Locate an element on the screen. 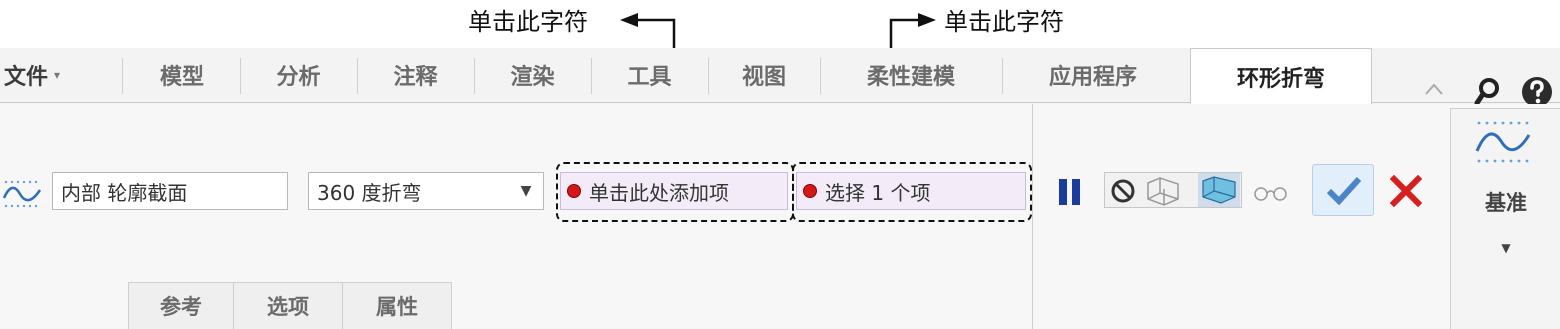  profile-type-field: 内部 轮廓截面 is located at coordinates (170, 191).